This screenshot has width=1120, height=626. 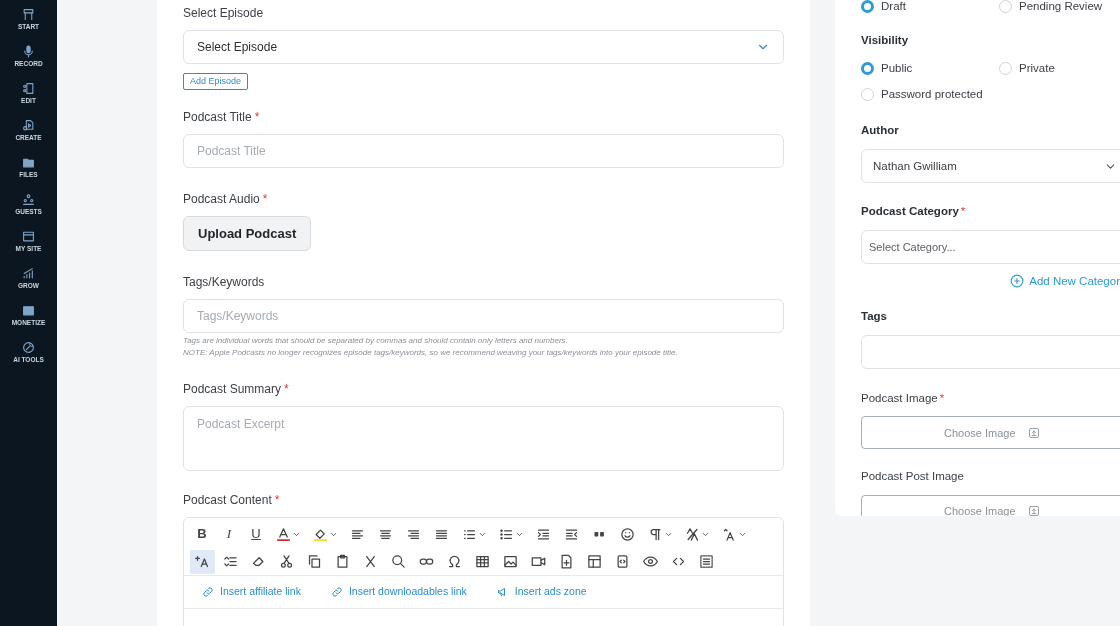 What do you see at coordinates (28, 236) in the screenshot?
I see `browser-window-icon` at bounding box center [28, 236].